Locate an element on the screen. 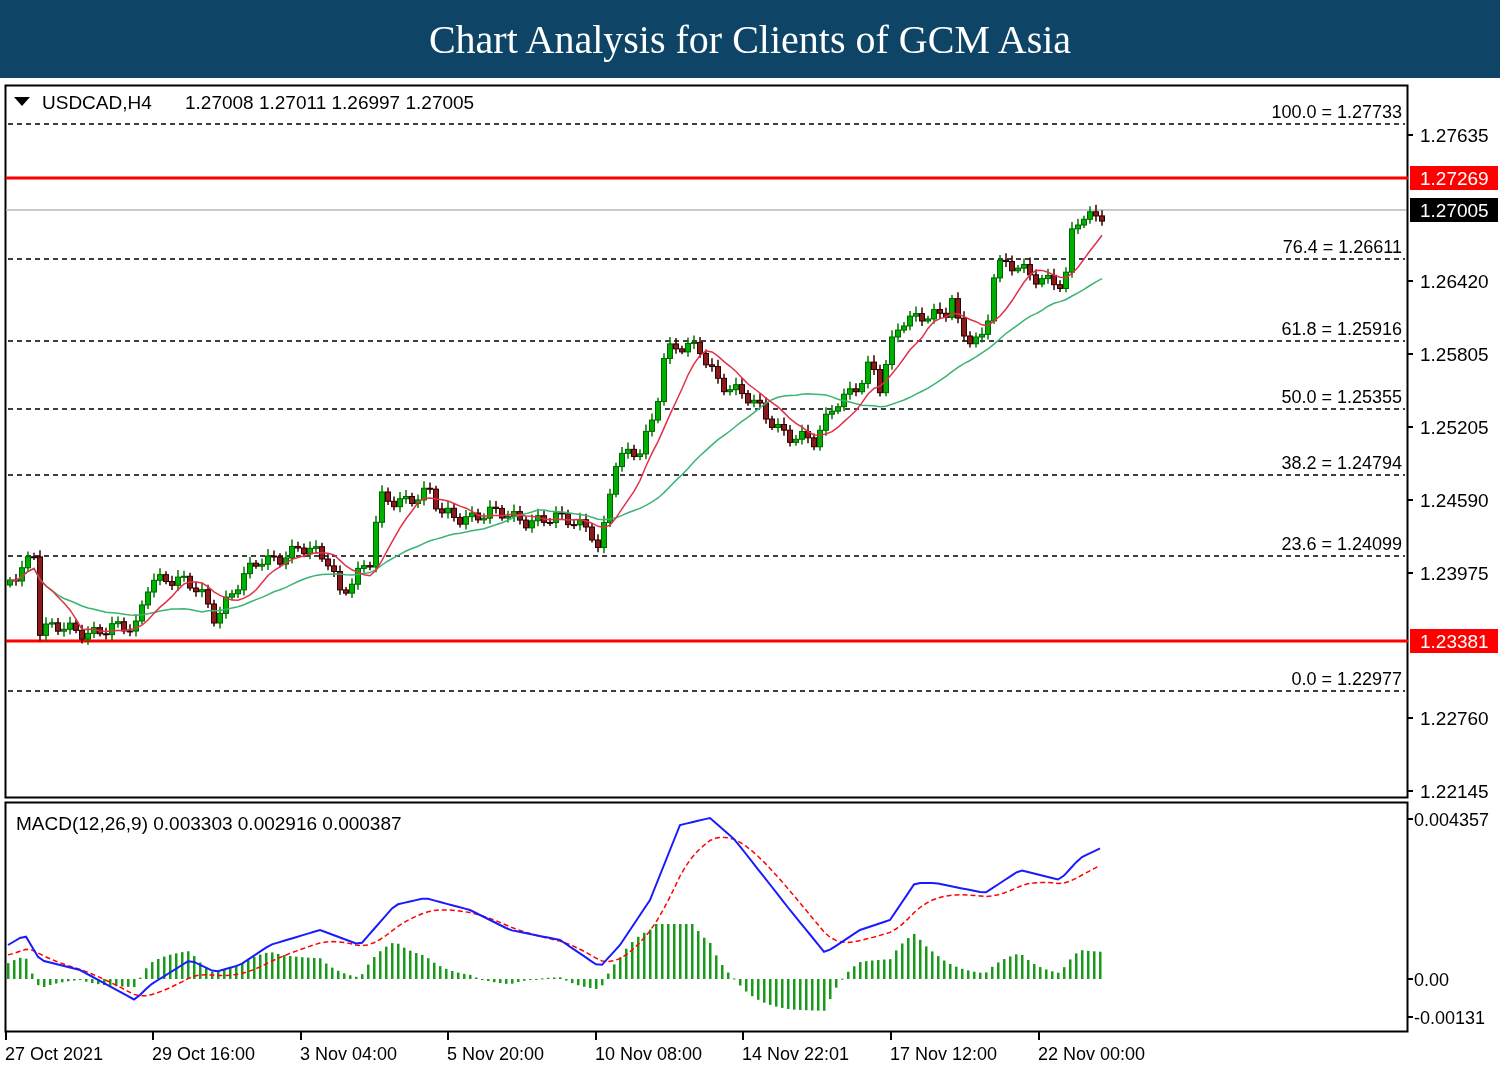  macd-axis-label: 0.00 is located at coordinates (1432, 980).